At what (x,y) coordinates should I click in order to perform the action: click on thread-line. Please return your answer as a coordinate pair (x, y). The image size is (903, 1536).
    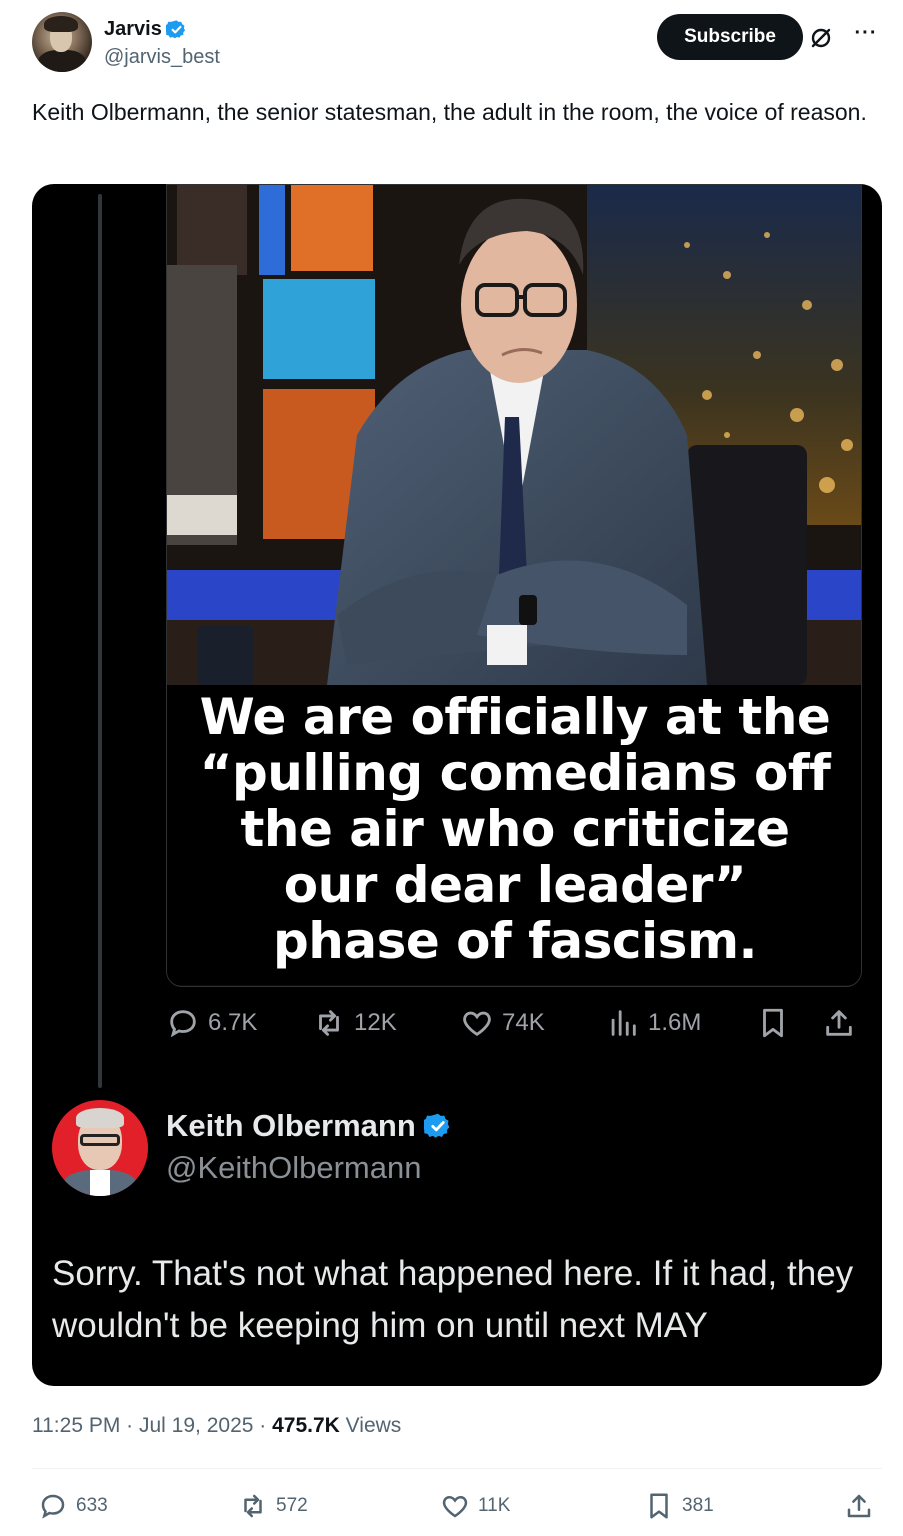
    Looking at the image, I should click on (100, 641).